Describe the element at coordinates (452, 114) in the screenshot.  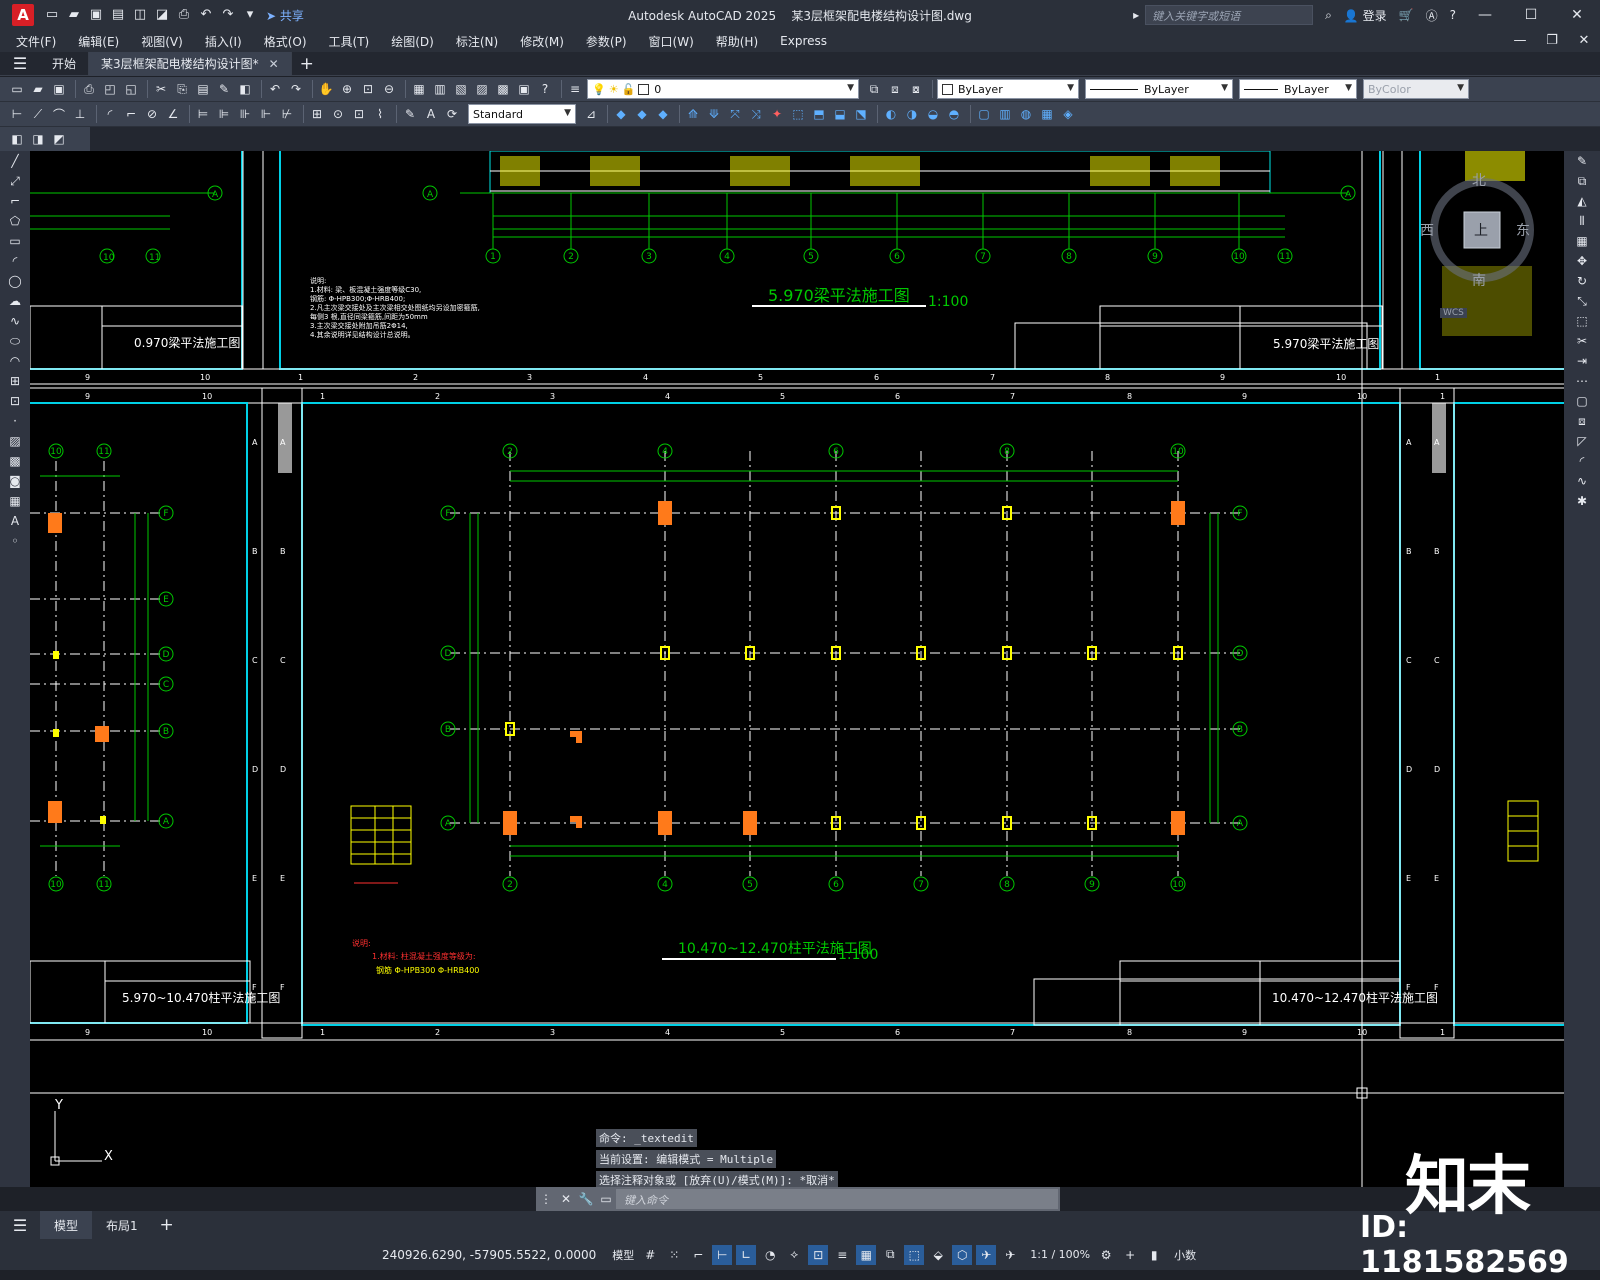
I see `dim-update-icon: ⟳` at that location.